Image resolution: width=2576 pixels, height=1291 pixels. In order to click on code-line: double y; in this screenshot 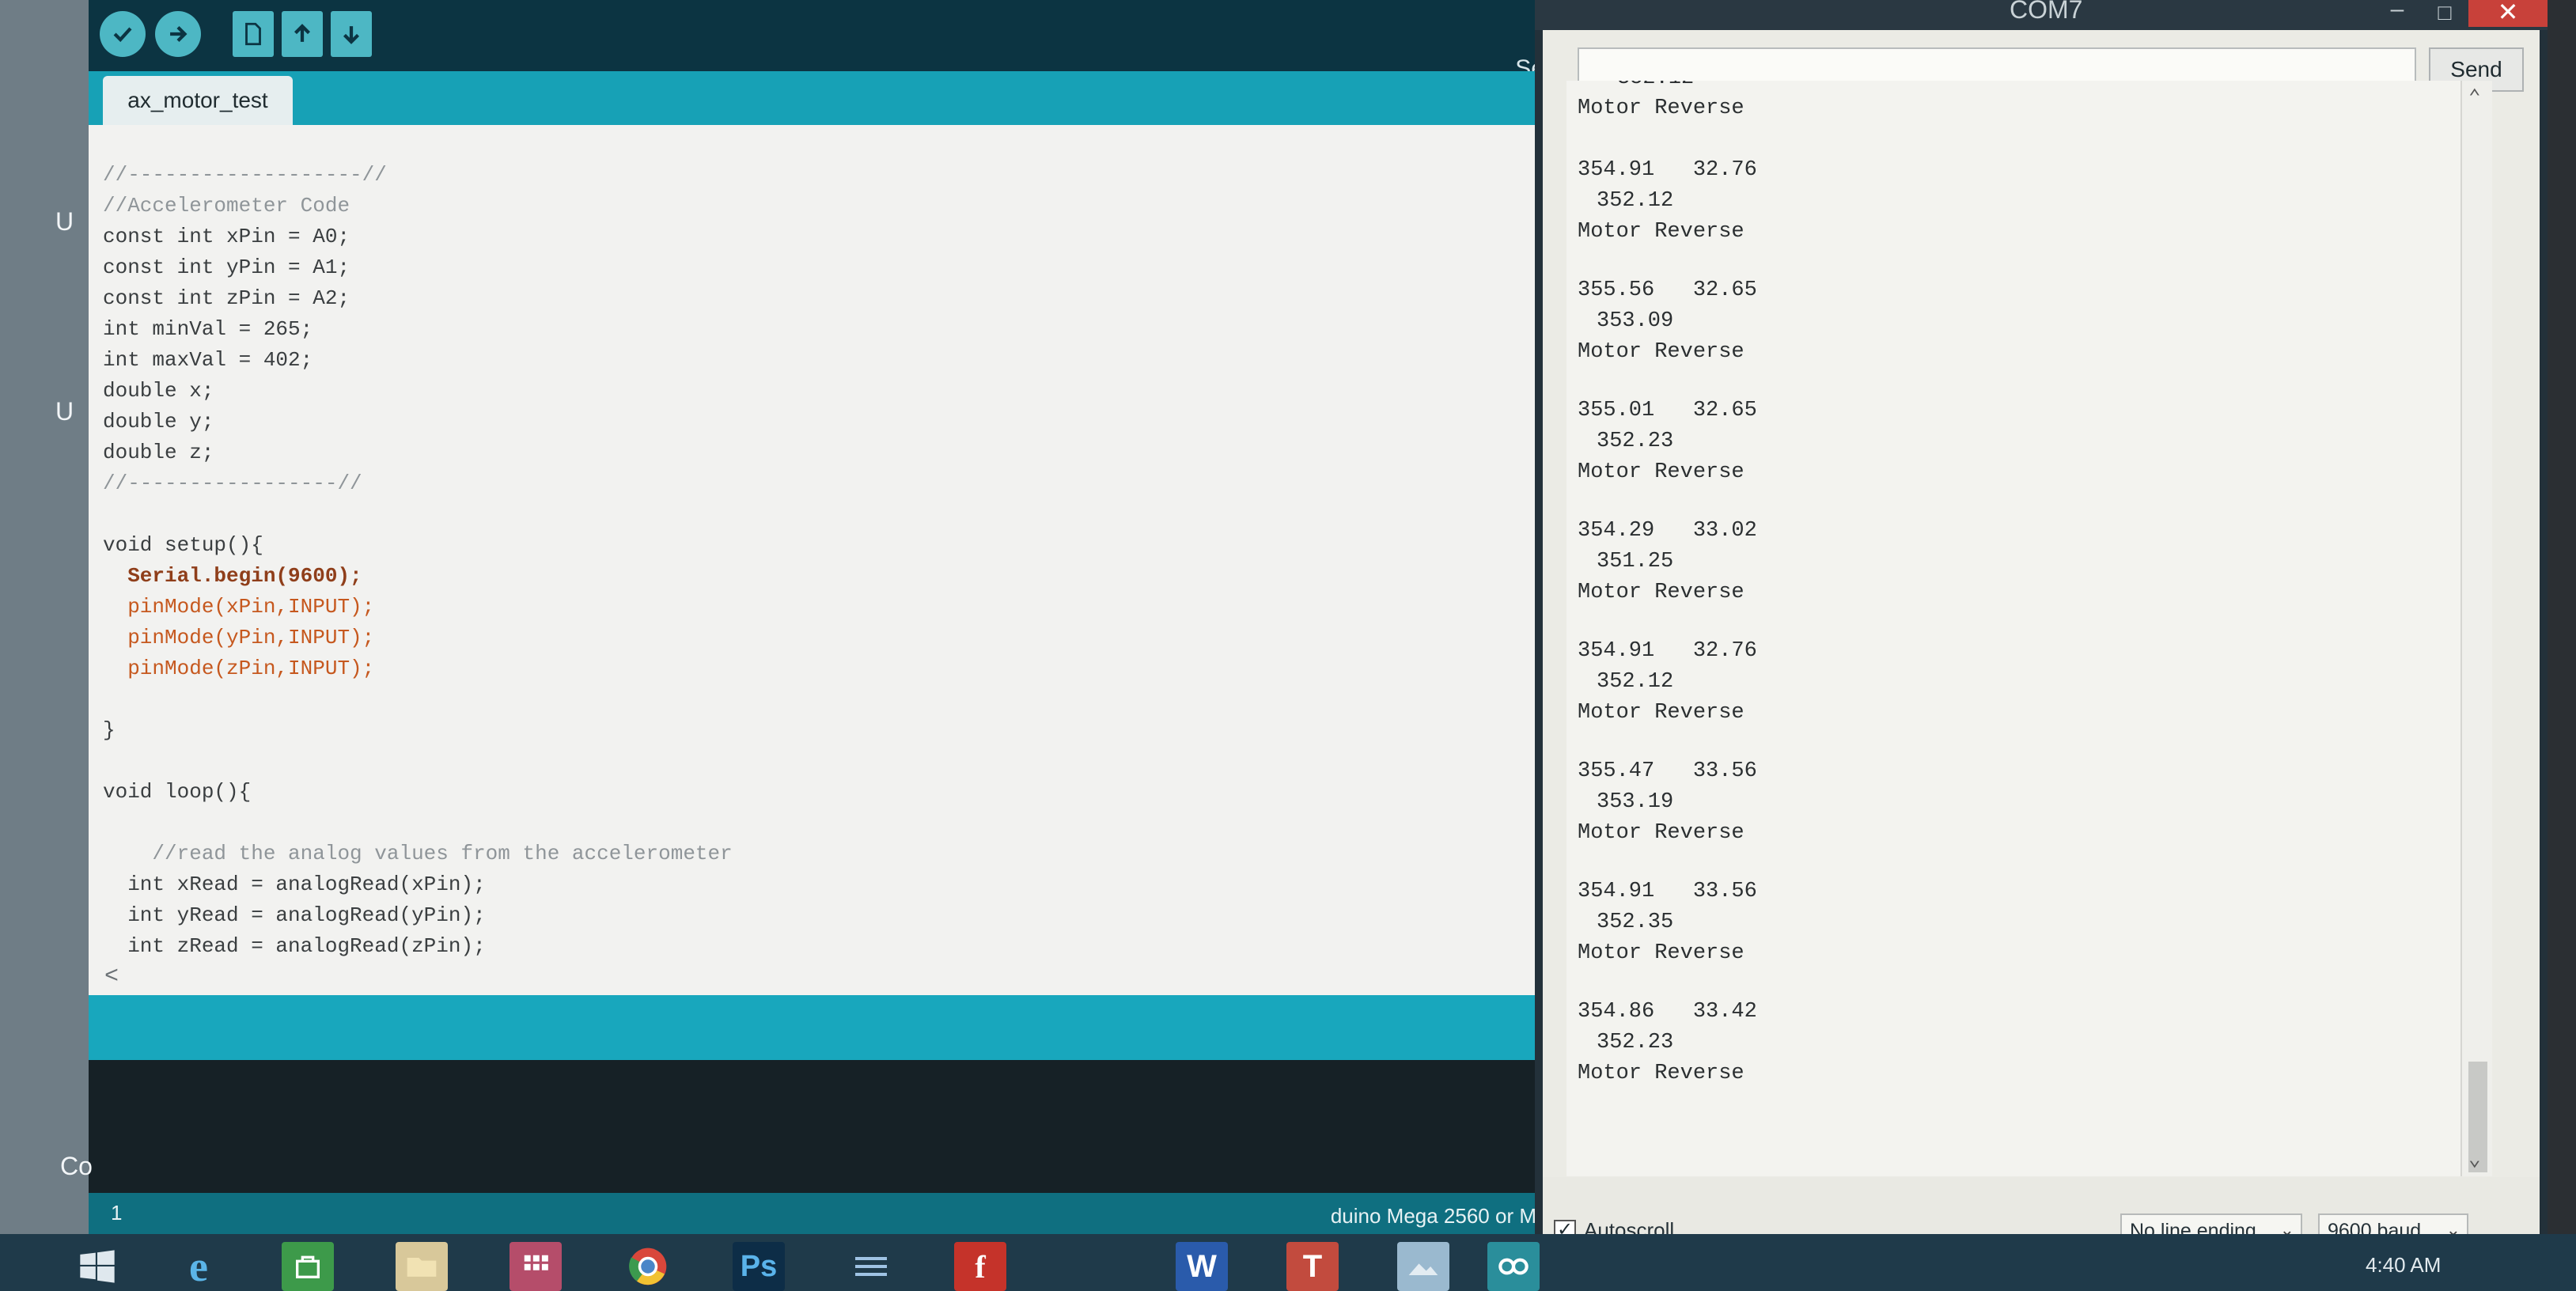, I will do `click(158, 421)`.